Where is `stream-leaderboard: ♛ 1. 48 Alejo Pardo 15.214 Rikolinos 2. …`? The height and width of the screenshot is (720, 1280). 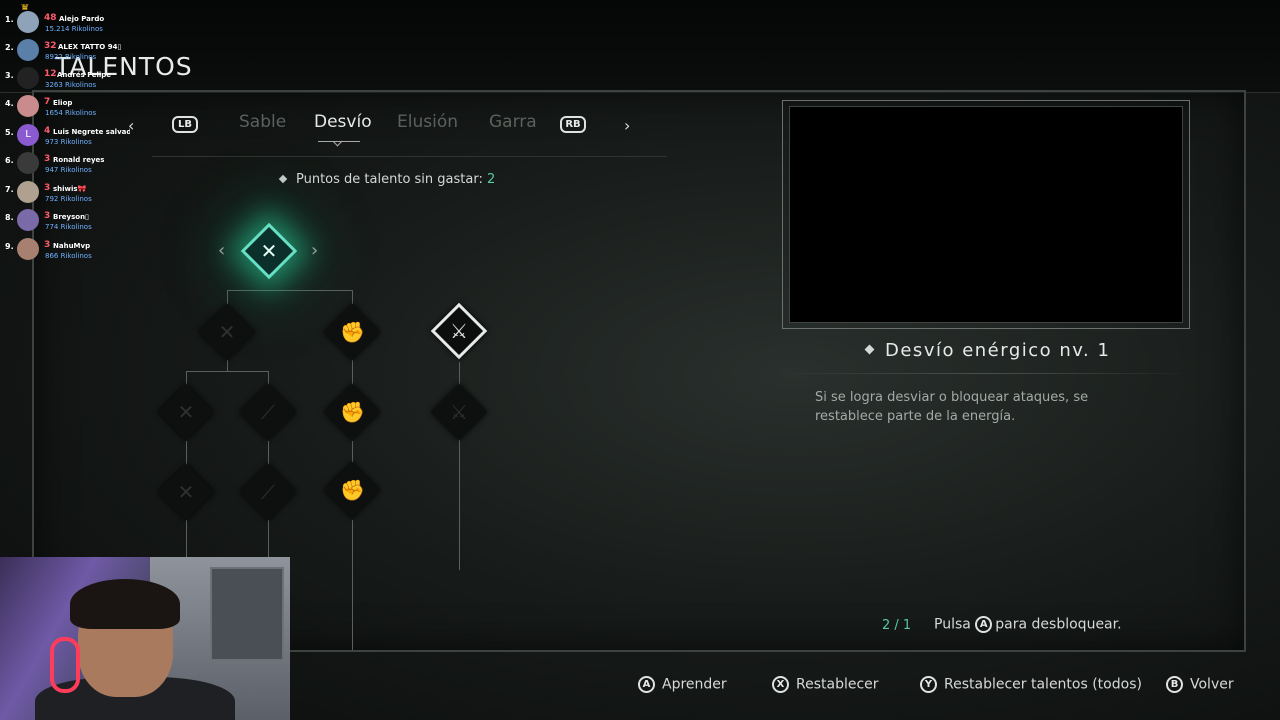 stream-leaderboard: ♛ 1. 48 Alejo Pardo 15.214 Rikolinos 2. … is located at coordinates (65, 137).